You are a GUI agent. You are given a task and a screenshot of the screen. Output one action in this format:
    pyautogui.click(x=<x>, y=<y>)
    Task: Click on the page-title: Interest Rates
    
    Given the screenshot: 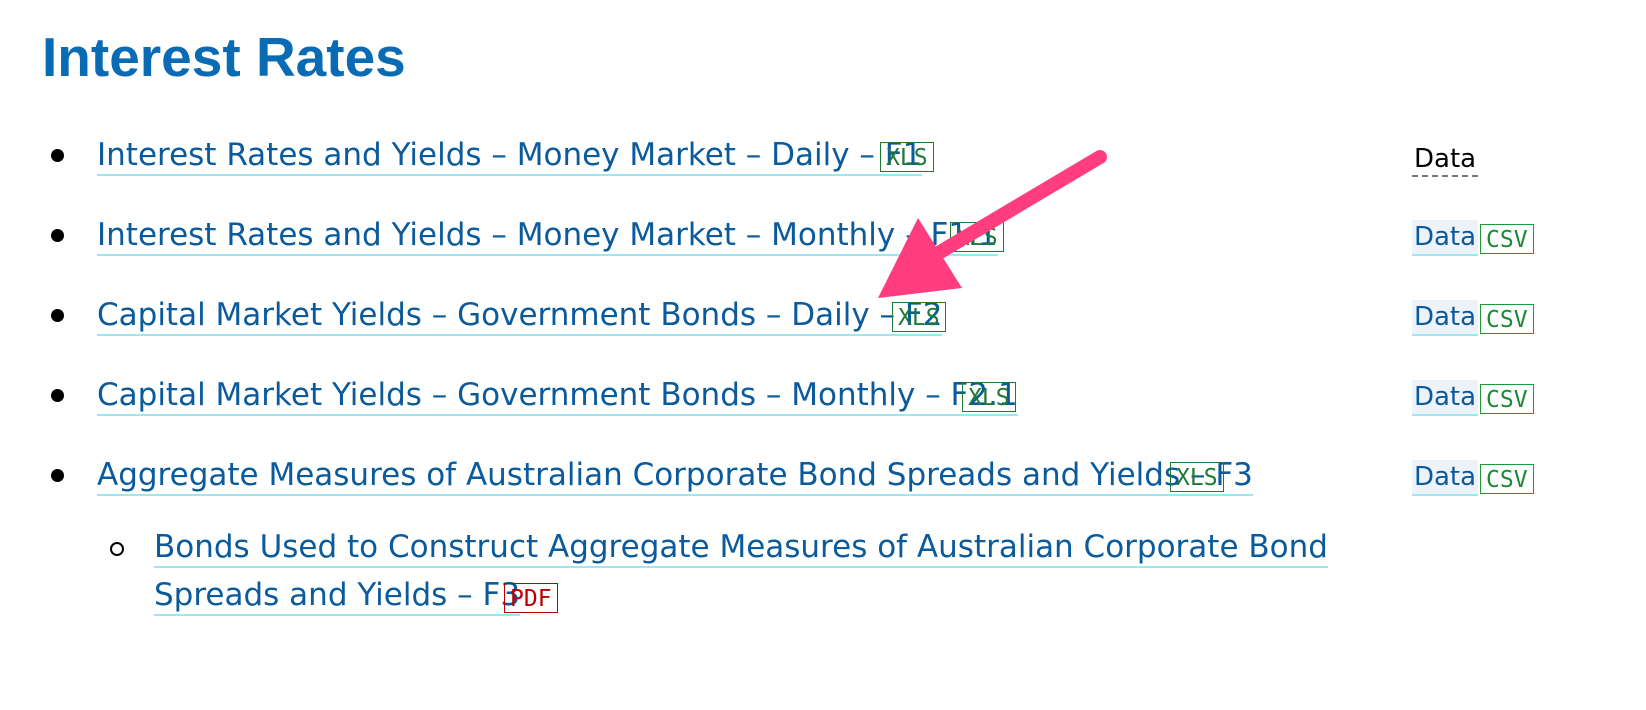 What is the action you would take?
    pyautogui.click(x=224, y=57)
    